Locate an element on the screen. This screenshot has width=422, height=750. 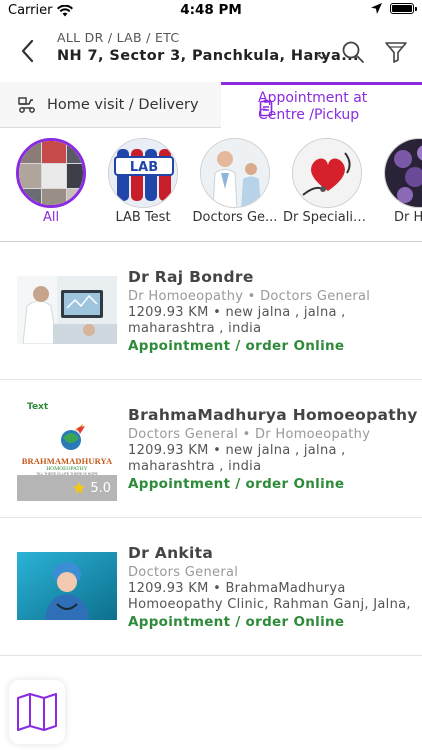
clipboard-icon is located at coordinates (266, 108).